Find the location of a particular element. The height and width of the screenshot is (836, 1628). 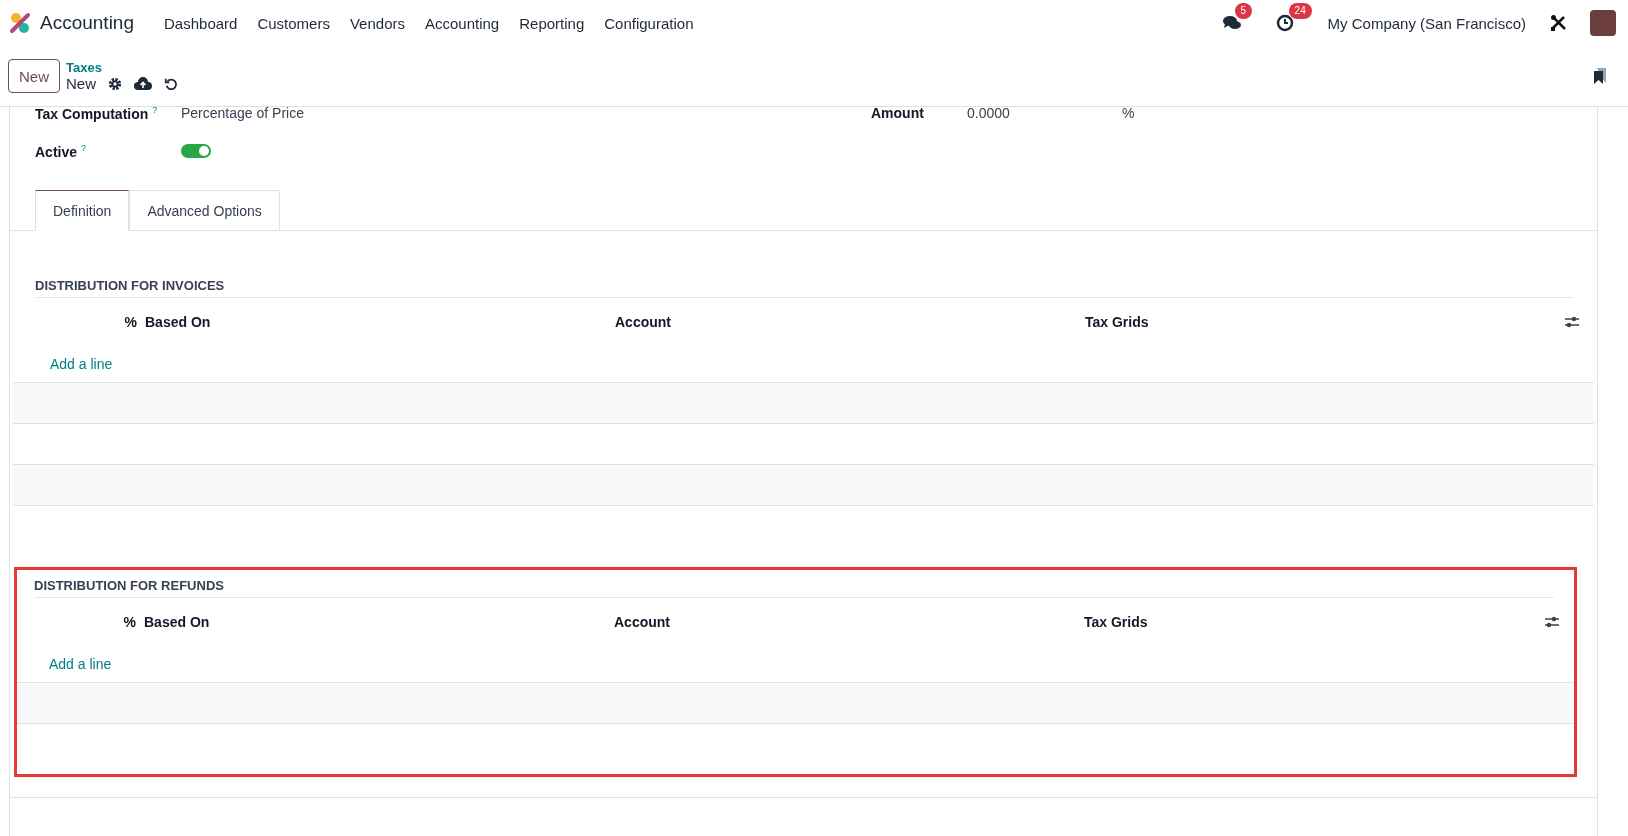

menu-item: Vendors is located at coordinates (377, 23).